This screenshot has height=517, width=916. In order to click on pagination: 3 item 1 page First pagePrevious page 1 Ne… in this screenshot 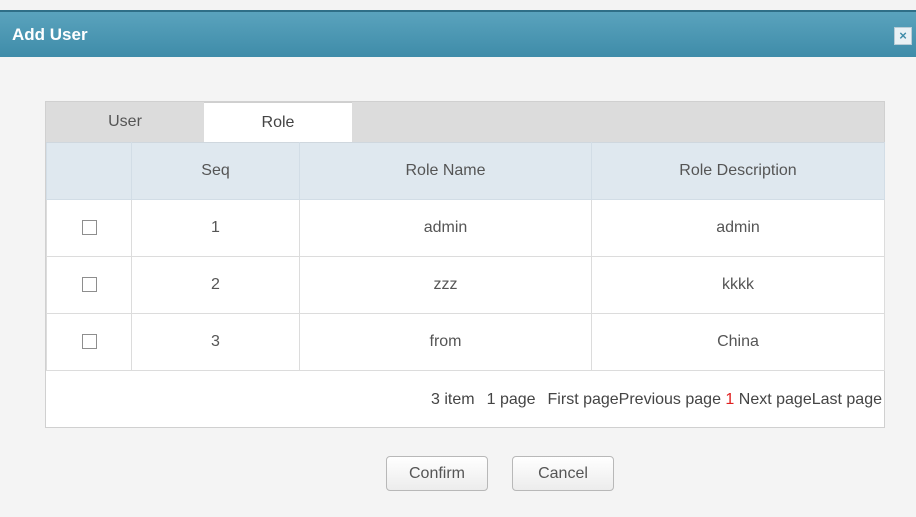, I will do `click(465, 399)`.